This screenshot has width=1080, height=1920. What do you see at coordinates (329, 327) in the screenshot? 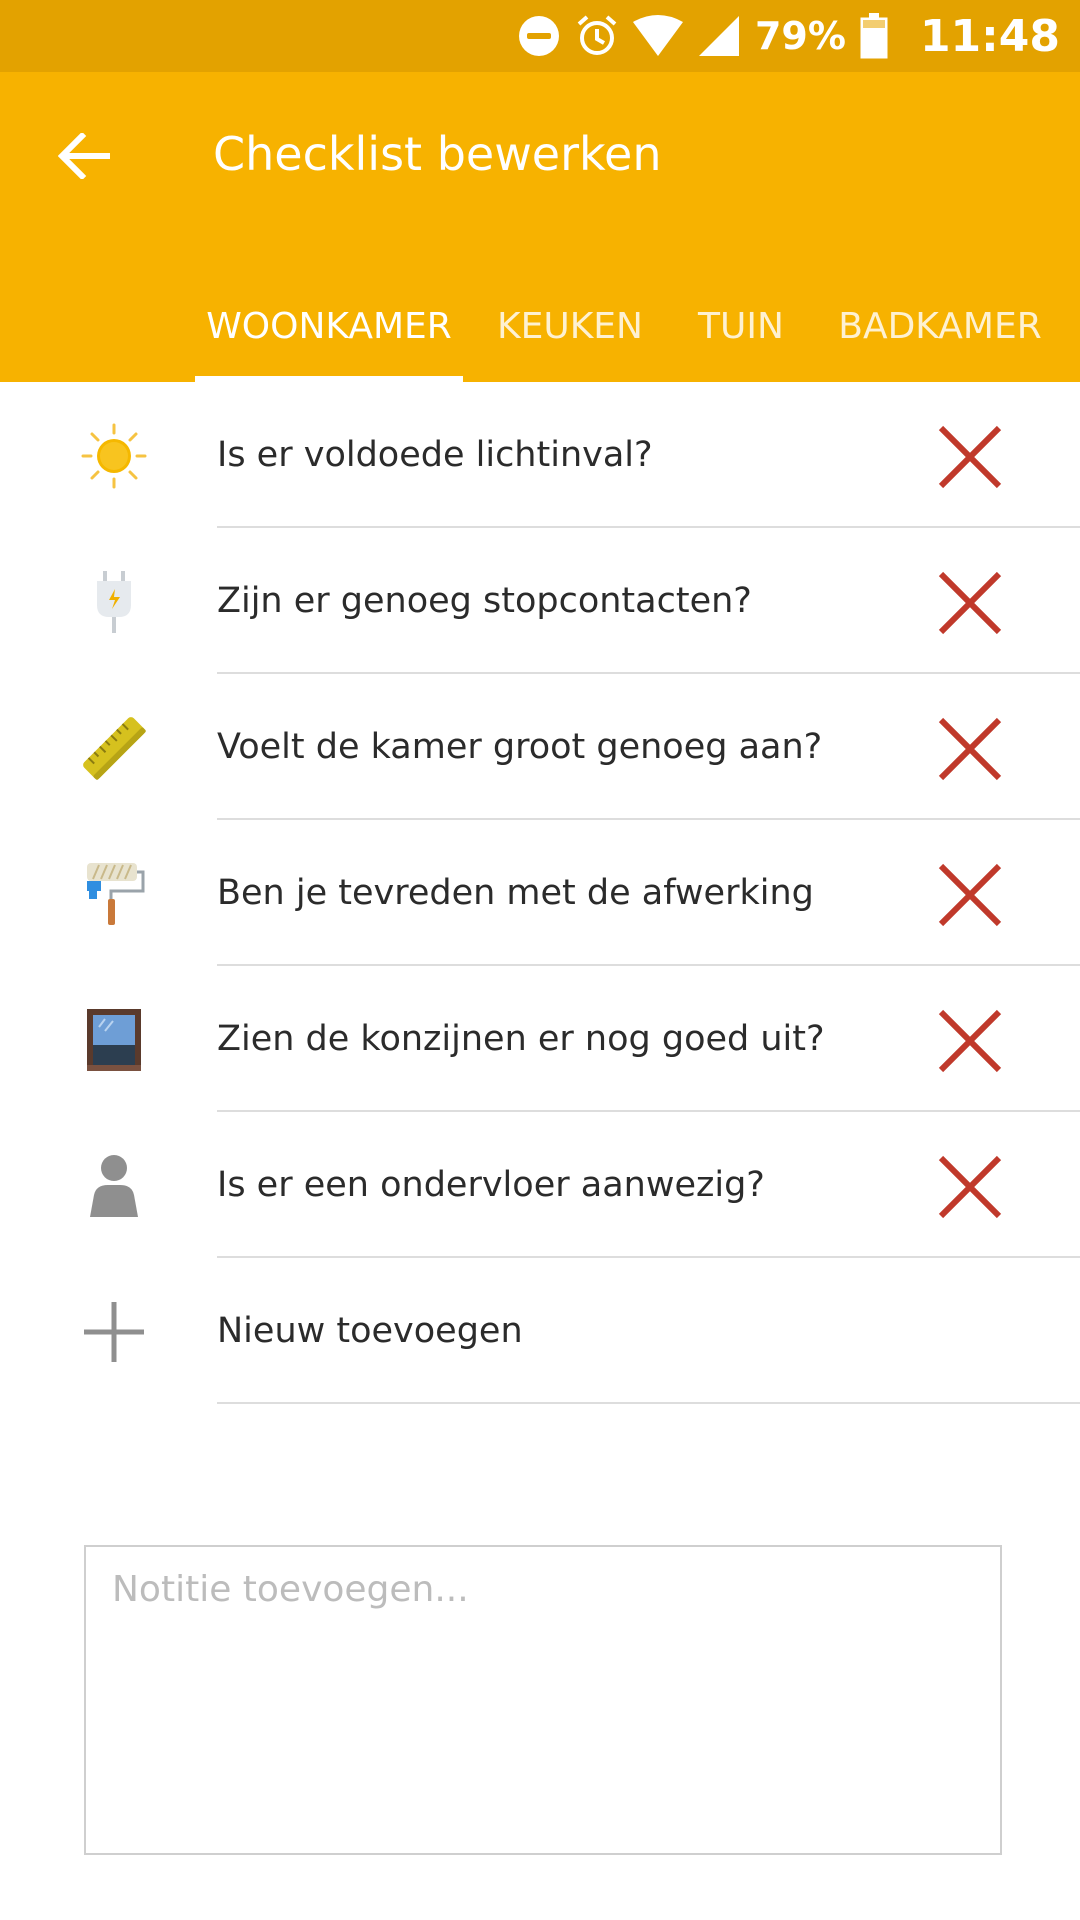
I see `tab-woonkamer: WOONKAMER` at bounding box center [329, 327].